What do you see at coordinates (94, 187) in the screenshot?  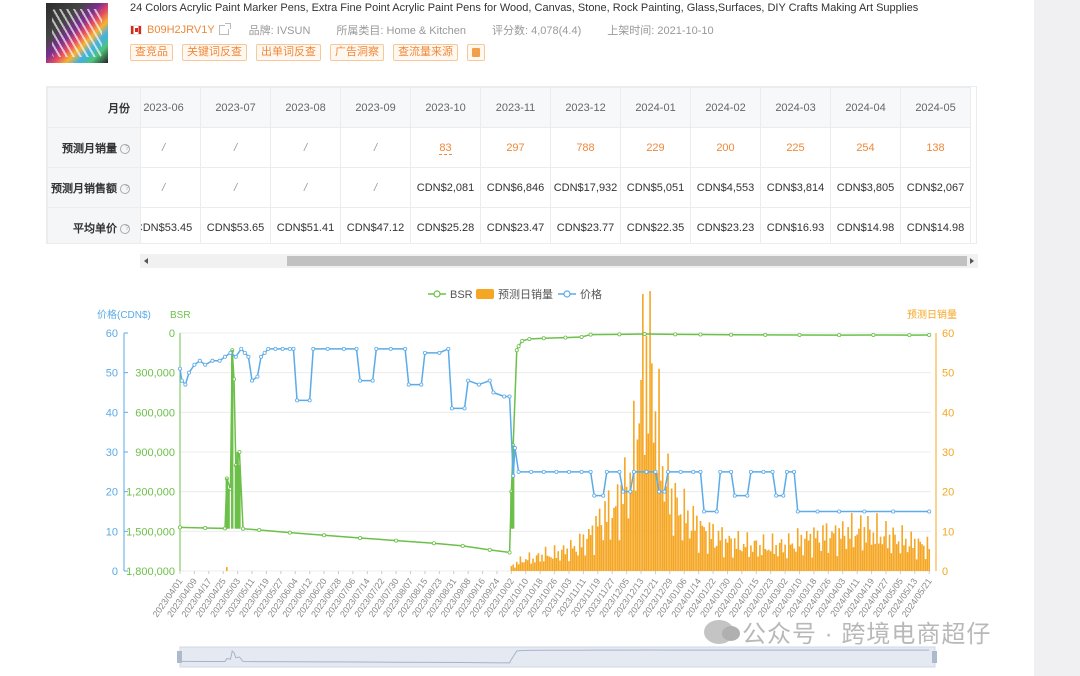 I see `row-label: 预测月销售额?` at bounding box center [94, 187].